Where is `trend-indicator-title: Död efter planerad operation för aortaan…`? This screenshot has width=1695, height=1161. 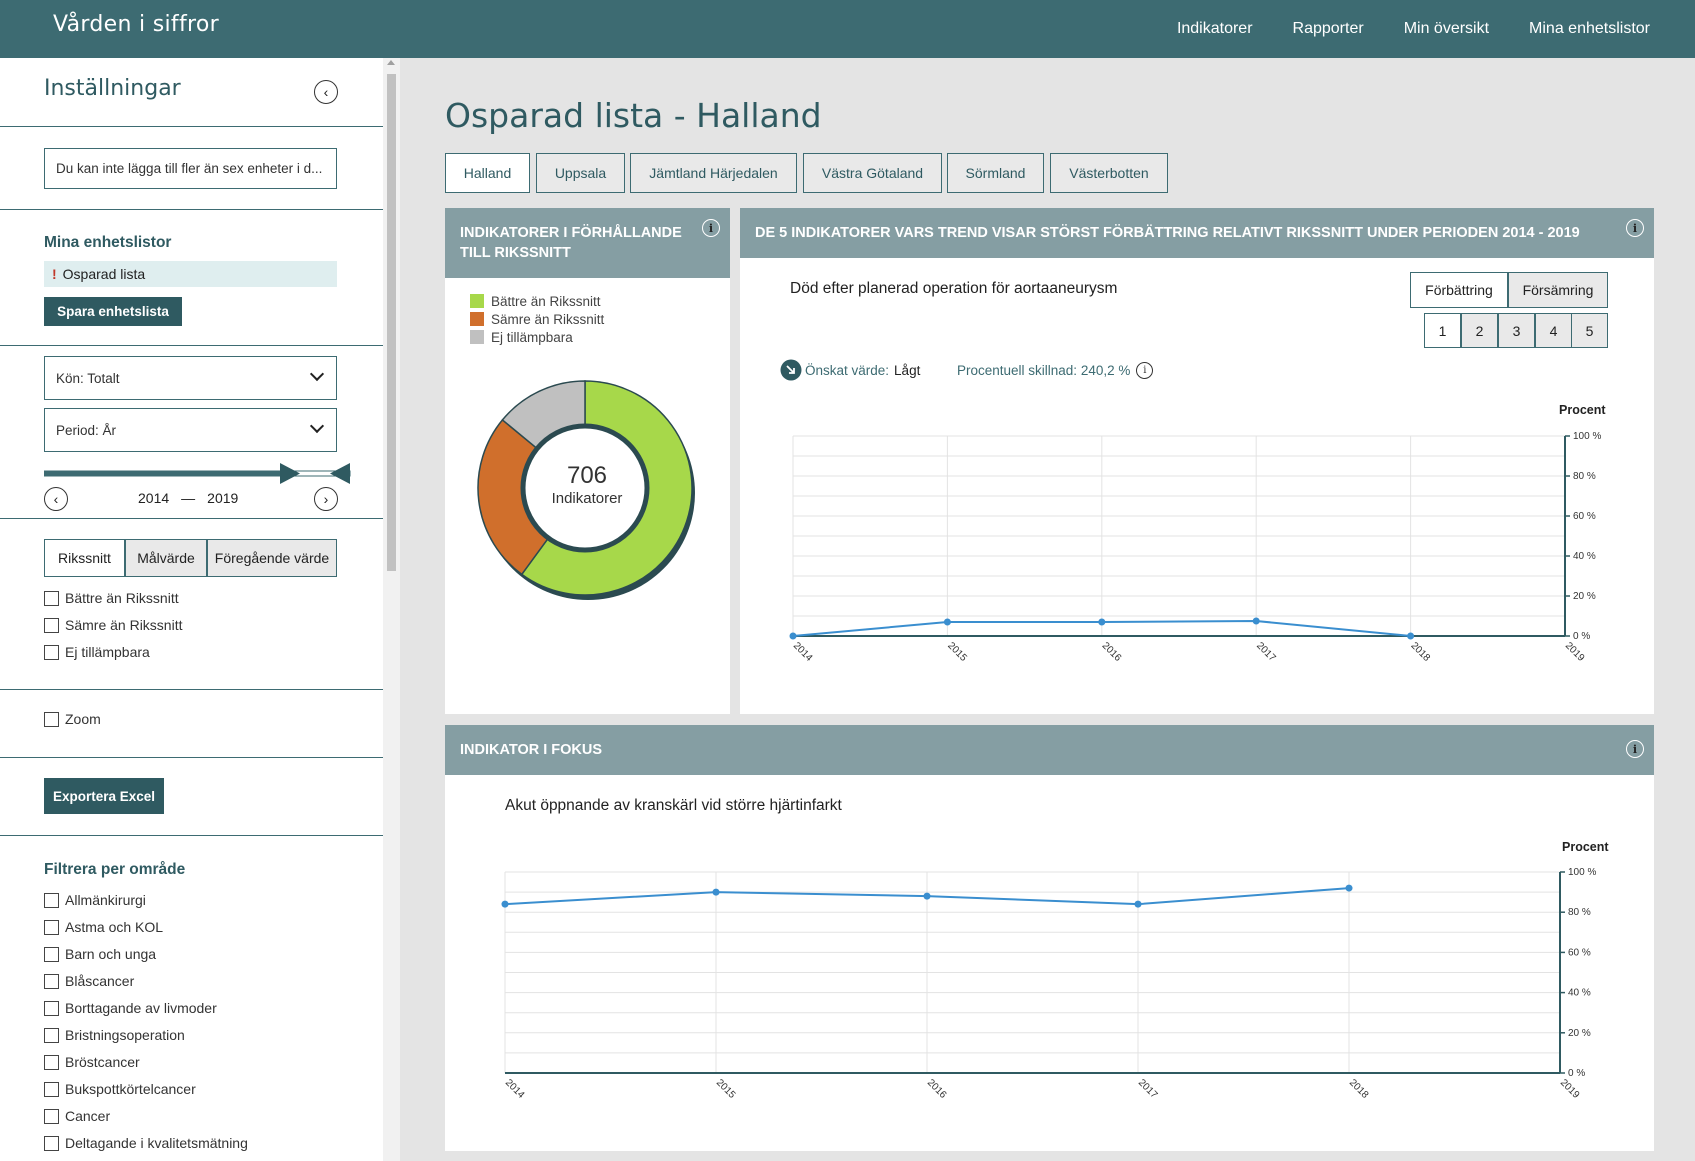
trend-indicator-title: Död efter planerad operation för aortaan… is located at coordinates (953, 289).